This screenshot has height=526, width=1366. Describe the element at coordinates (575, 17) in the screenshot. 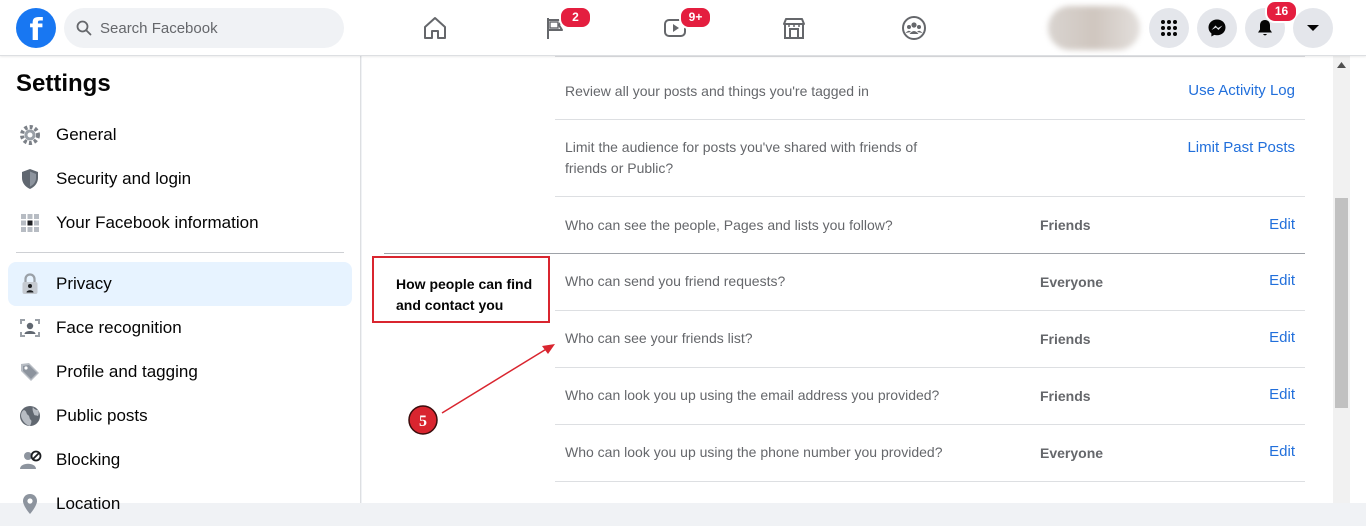

I see `pages-badge: 2` at that location.